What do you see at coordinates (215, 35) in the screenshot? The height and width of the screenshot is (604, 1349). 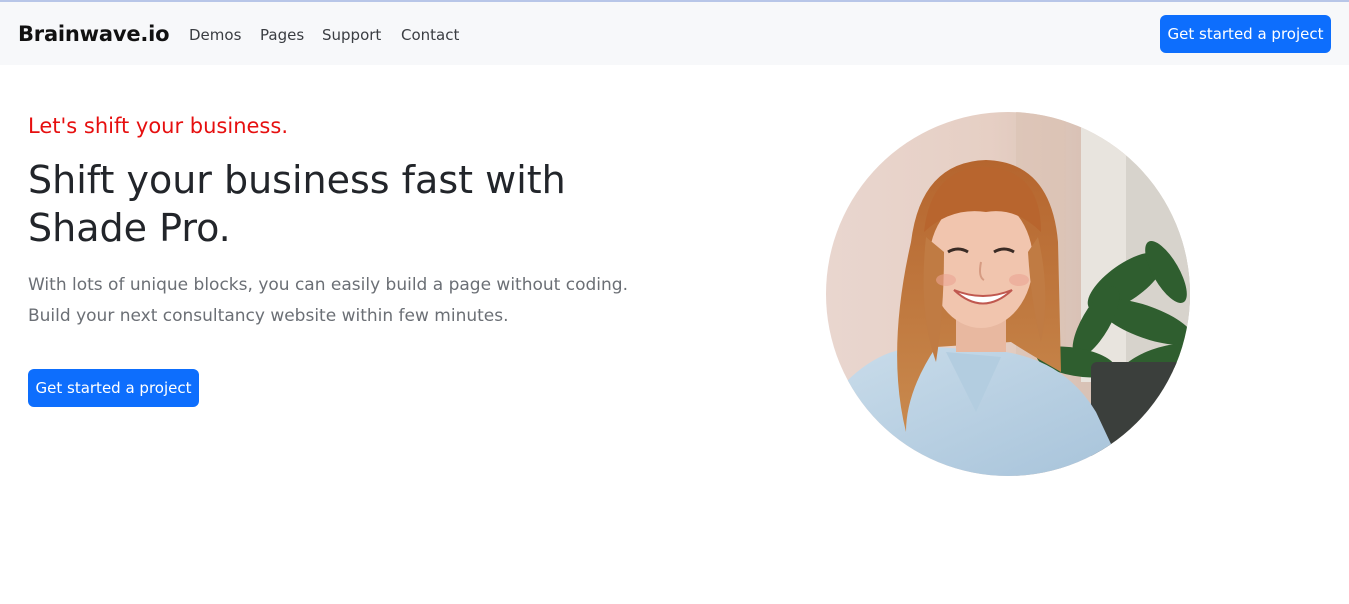 I see `nav-link-demos: Demos` at bounding box center [215, 35].